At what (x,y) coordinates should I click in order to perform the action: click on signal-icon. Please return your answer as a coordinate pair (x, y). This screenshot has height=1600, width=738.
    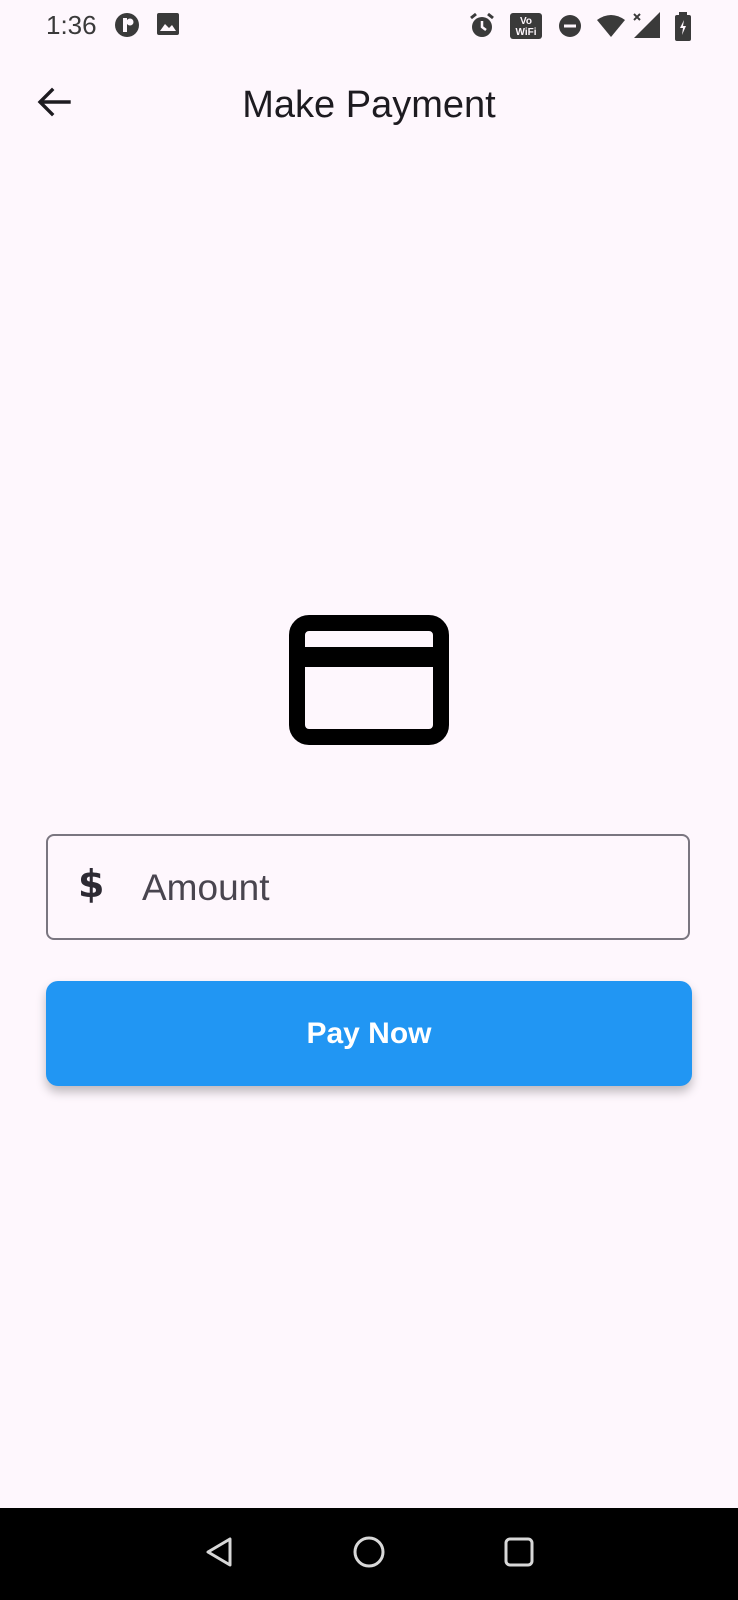
    Looking at the image, I should click on (647, 27).